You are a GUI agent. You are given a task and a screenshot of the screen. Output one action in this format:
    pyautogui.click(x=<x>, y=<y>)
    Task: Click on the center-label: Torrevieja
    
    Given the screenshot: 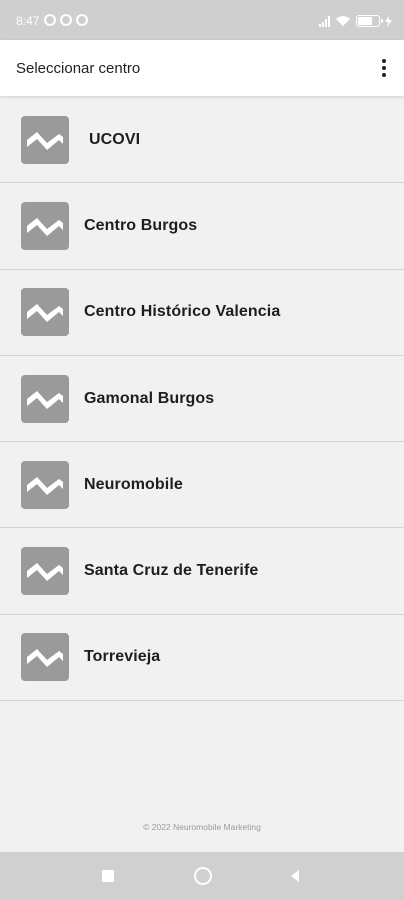 What is the action you would take?
    pyautogui.click(x=122, y=657)
    